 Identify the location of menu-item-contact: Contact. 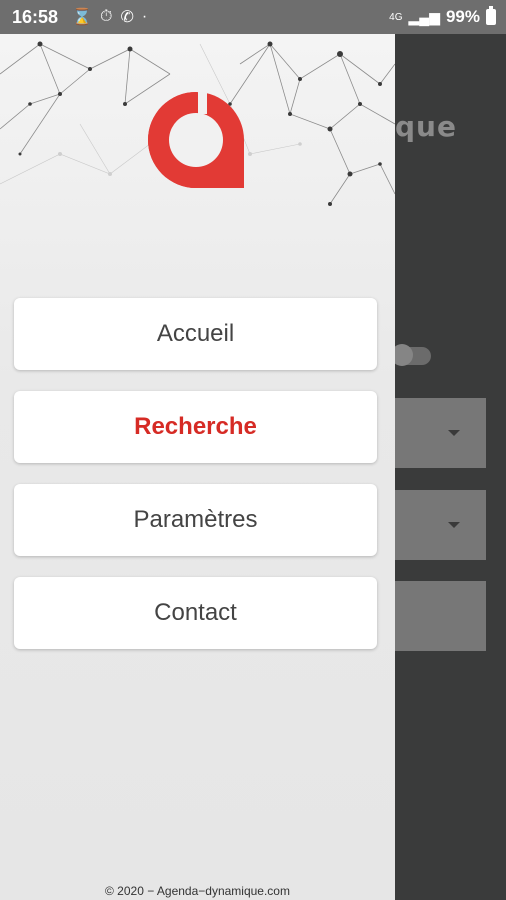
(195, 613).